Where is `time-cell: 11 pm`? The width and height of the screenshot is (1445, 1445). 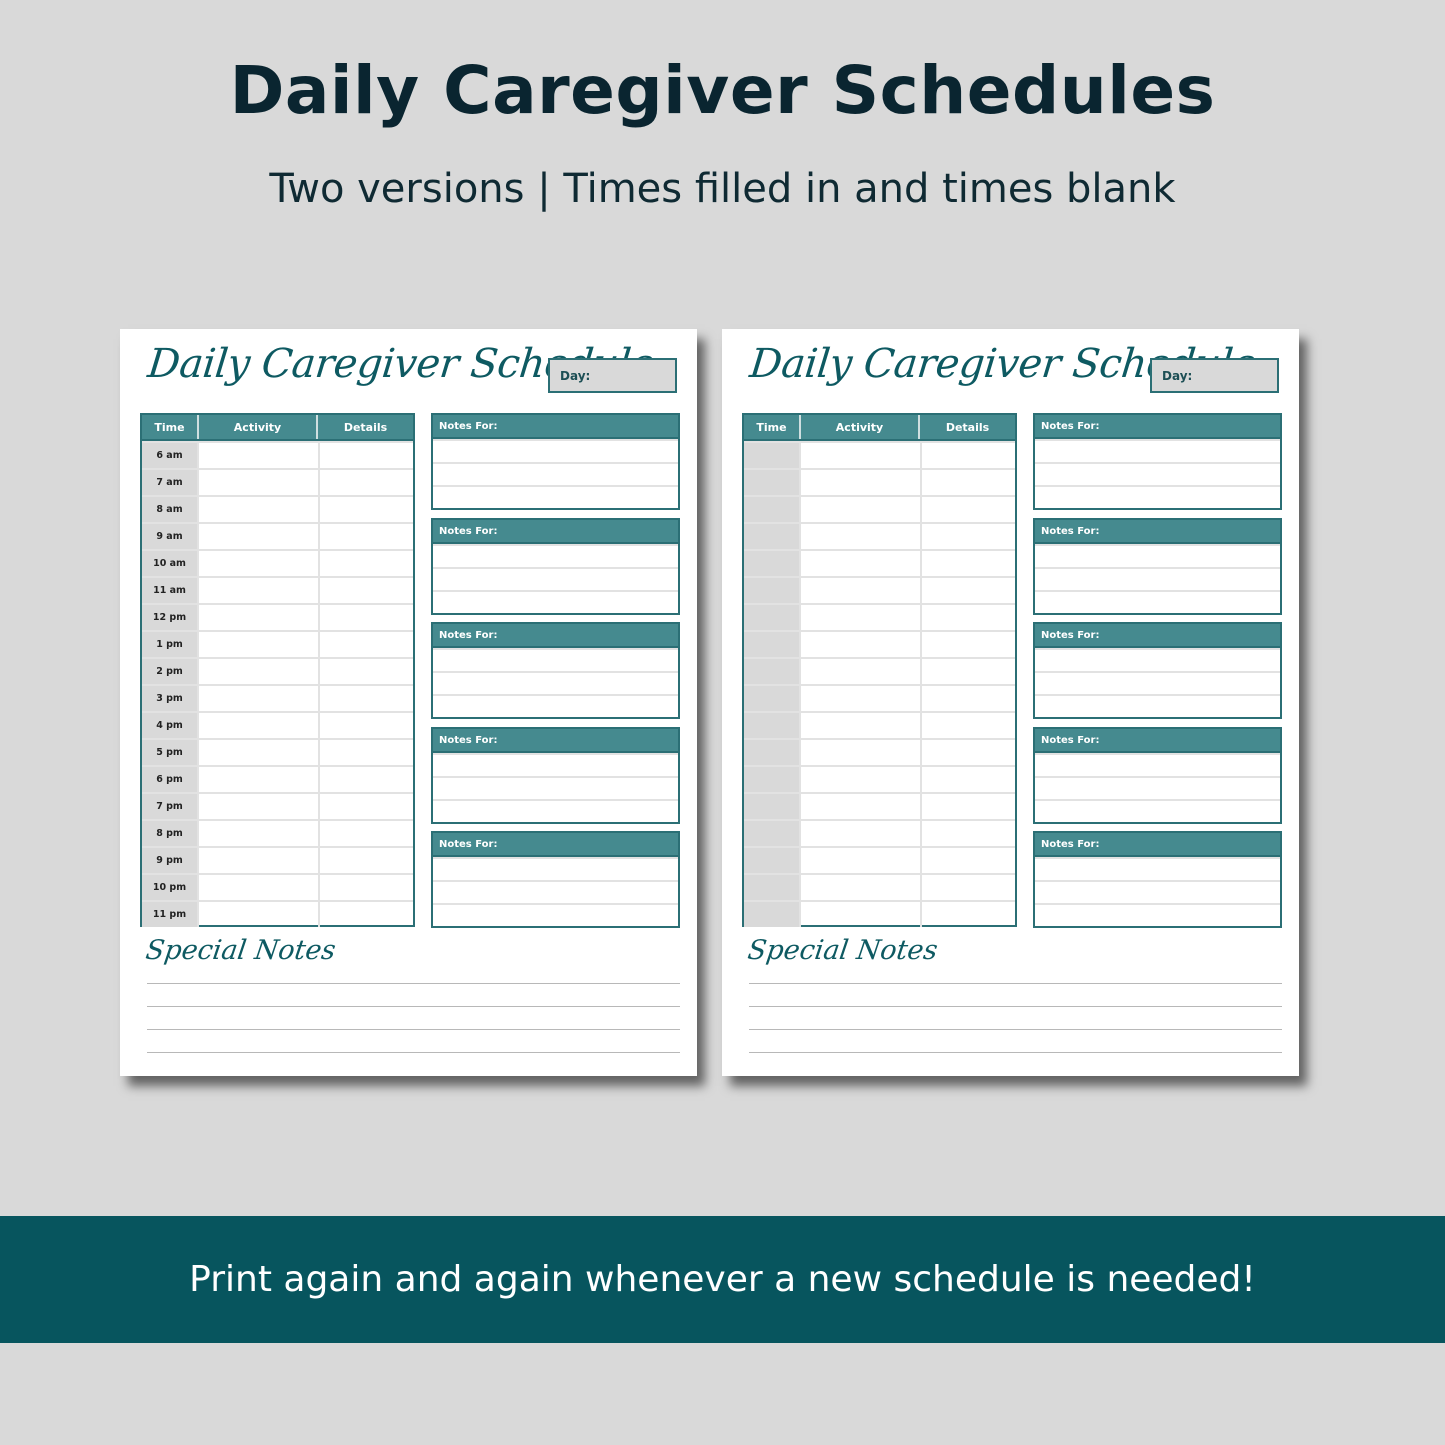
time-cell: 11 pm is located at coordinates (169, 914).